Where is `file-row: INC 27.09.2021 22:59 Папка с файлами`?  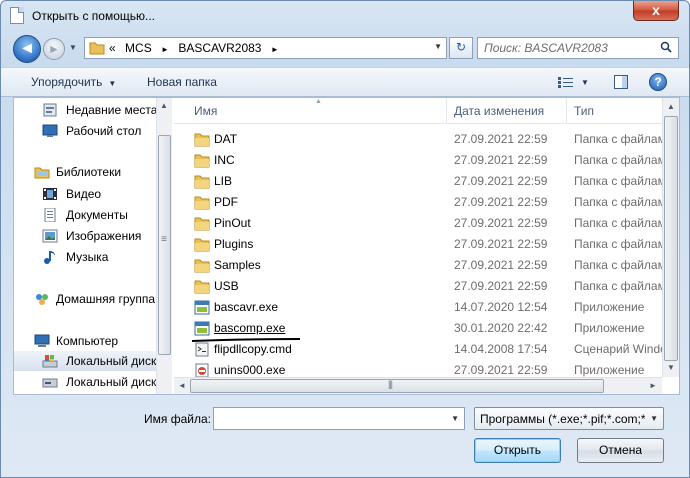 file-row: INC 27.09.2021 22:59 Папка с файлами is located at coordinates (423, 160).